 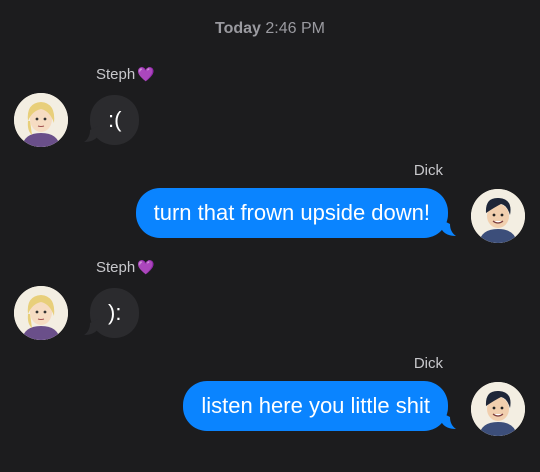 What do you see at coordinates (315, 406) in the screenshot?
I see `message-bubble-outgoing: listen here you little shit` at bounding box center [315, 406].